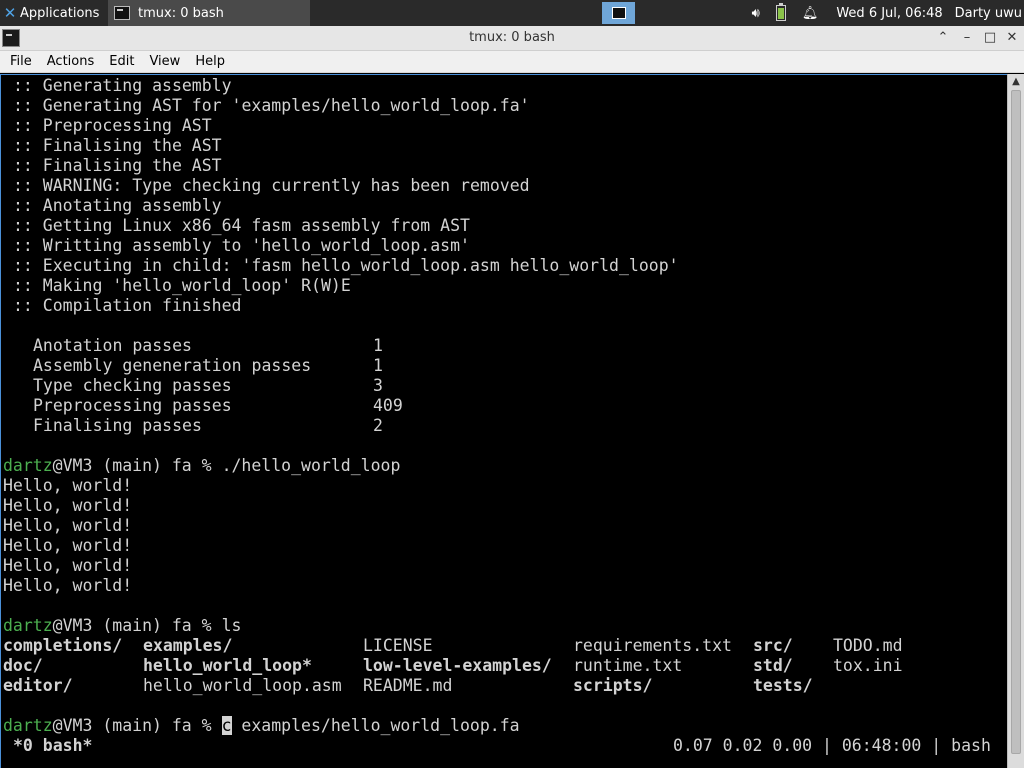 The width and height of the screenshot is (1024, 768). Describe the element at coordinates (512, 62) in the screenshot. I see `menu-bar: File Actions Edit View Help` at that location.